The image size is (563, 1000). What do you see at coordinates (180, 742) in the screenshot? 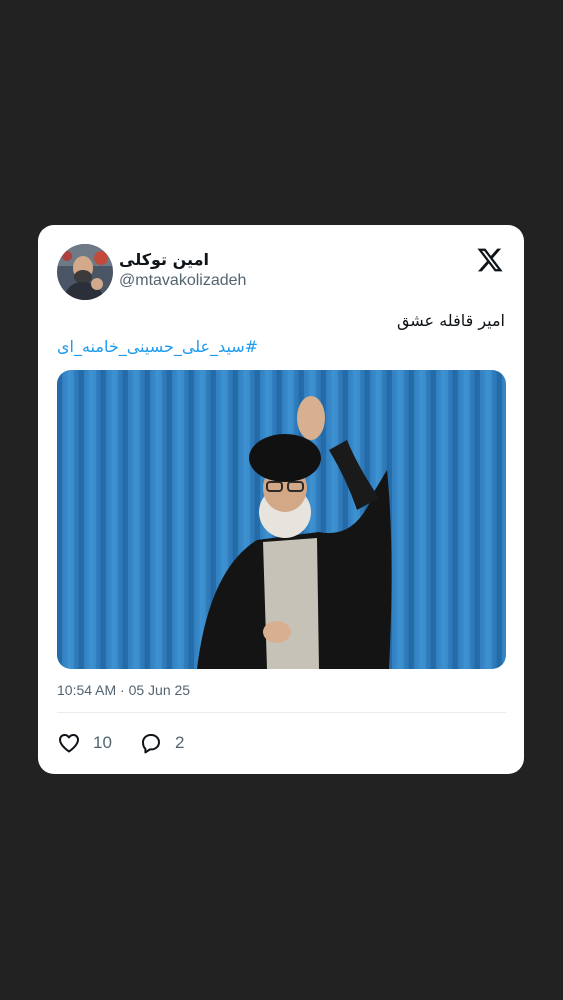
I see `reply-count: 2` at bounding box center [180, 742].